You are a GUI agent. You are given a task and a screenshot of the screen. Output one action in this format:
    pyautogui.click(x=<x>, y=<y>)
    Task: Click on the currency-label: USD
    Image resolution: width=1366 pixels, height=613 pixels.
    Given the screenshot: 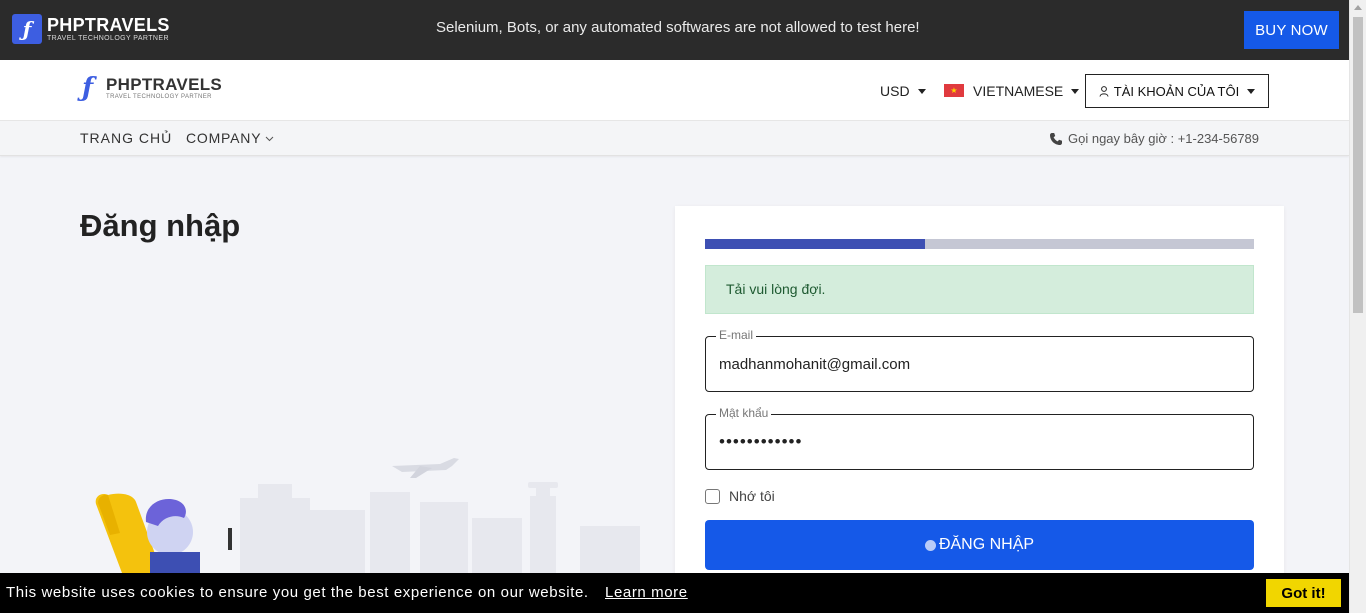 What is the action you would take?
    pyautogui.click(x=895, y=91)
    